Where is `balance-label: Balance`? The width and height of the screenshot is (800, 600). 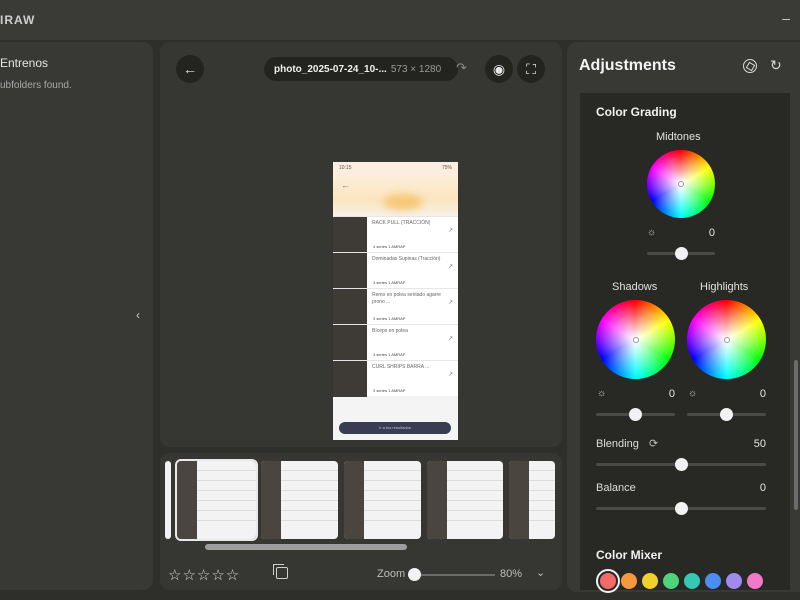 balance-label: Balance is located at coordinates (616, 488).